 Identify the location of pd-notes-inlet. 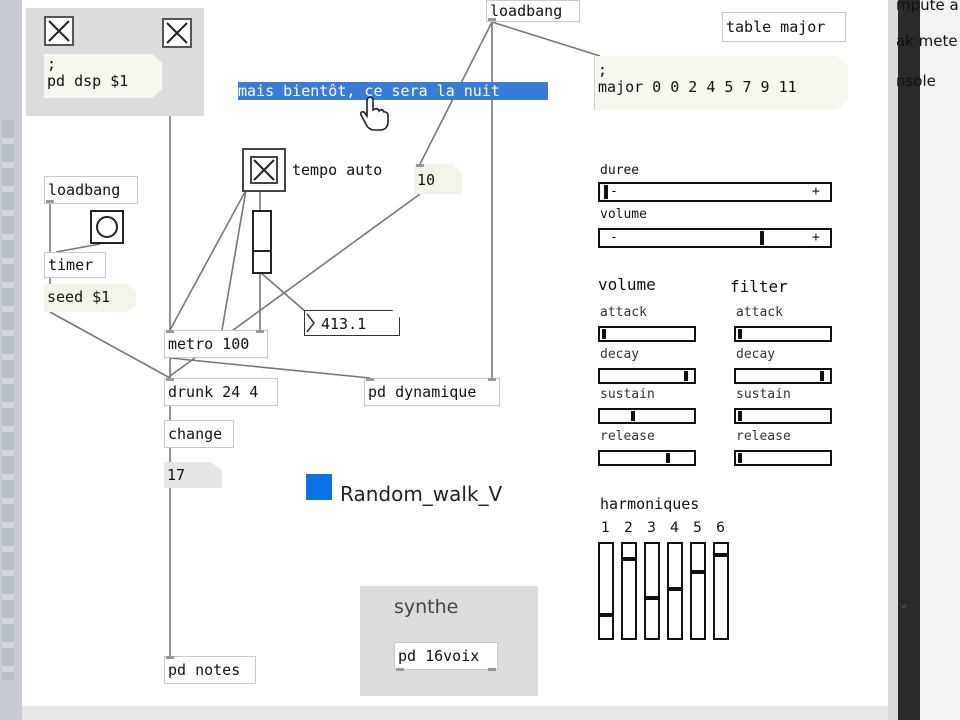
(170, 657).